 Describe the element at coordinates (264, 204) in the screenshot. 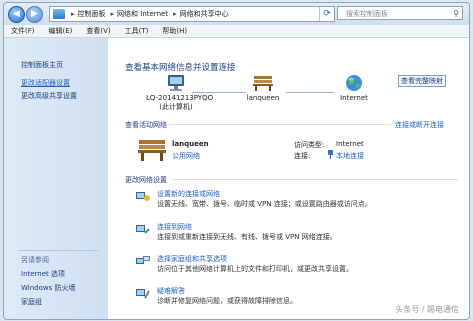

I see `task-description: 设置无线、宽带、拨号、临时或 VPN 连接；或设置路由器或访问点。` at that location.